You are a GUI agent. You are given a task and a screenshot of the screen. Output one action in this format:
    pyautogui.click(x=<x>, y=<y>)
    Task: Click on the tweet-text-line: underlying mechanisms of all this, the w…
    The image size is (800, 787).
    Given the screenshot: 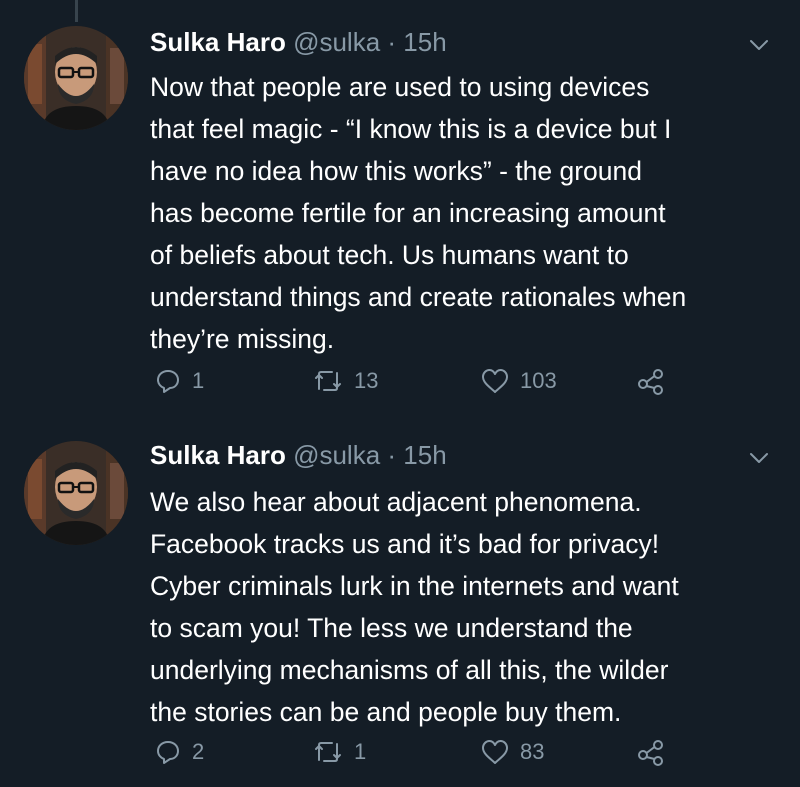 What is the action you would take?
    pyautogui.click(x=409, y=670)
    